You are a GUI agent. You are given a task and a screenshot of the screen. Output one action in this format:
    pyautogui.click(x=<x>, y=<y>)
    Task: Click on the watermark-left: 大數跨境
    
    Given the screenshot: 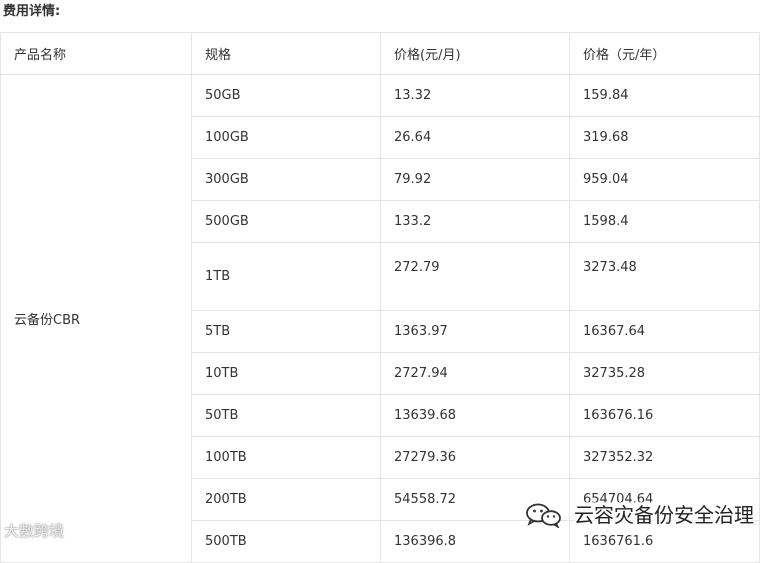 What is the action you would take?
    pyautogui.click(x=34, y=531)
    